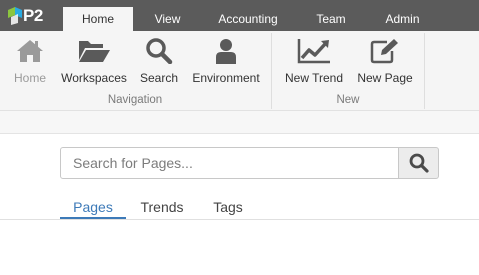 Image resolution: width=479 pixels, height=275 pixels. I want to click on tab-label: Pages, so click(93, 207).